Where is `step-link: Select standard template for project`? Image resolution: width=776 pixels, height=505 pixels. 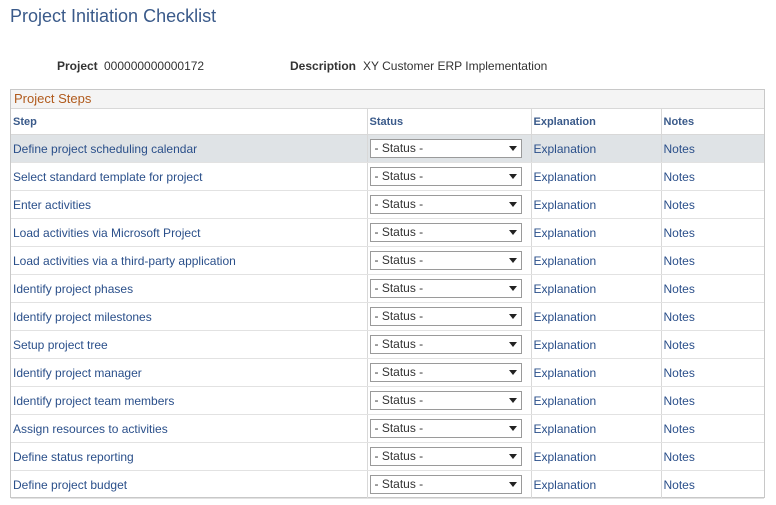
step-link: Select standard template for project is located at coordinates (107, 177).